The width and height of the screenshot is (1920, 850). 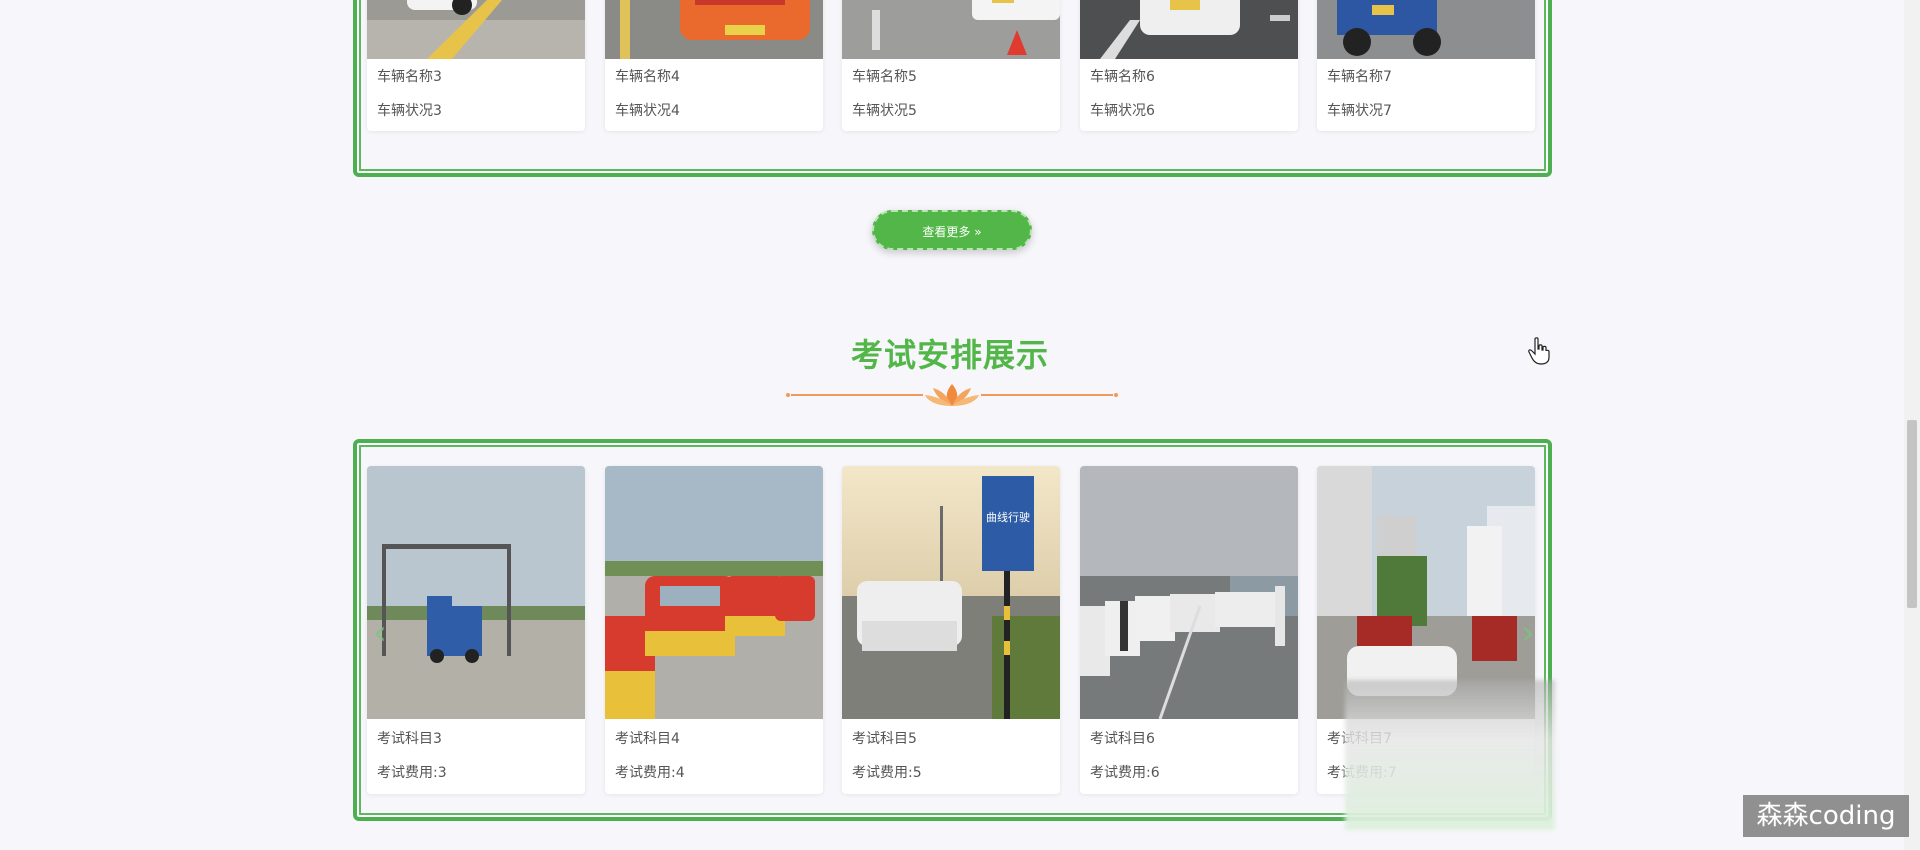 What do you see at coordinates (951, 65) in the screenshot?
I see `vehicle-card: 车辆名称5 车辆状况5` at bounding box center [951, 65].